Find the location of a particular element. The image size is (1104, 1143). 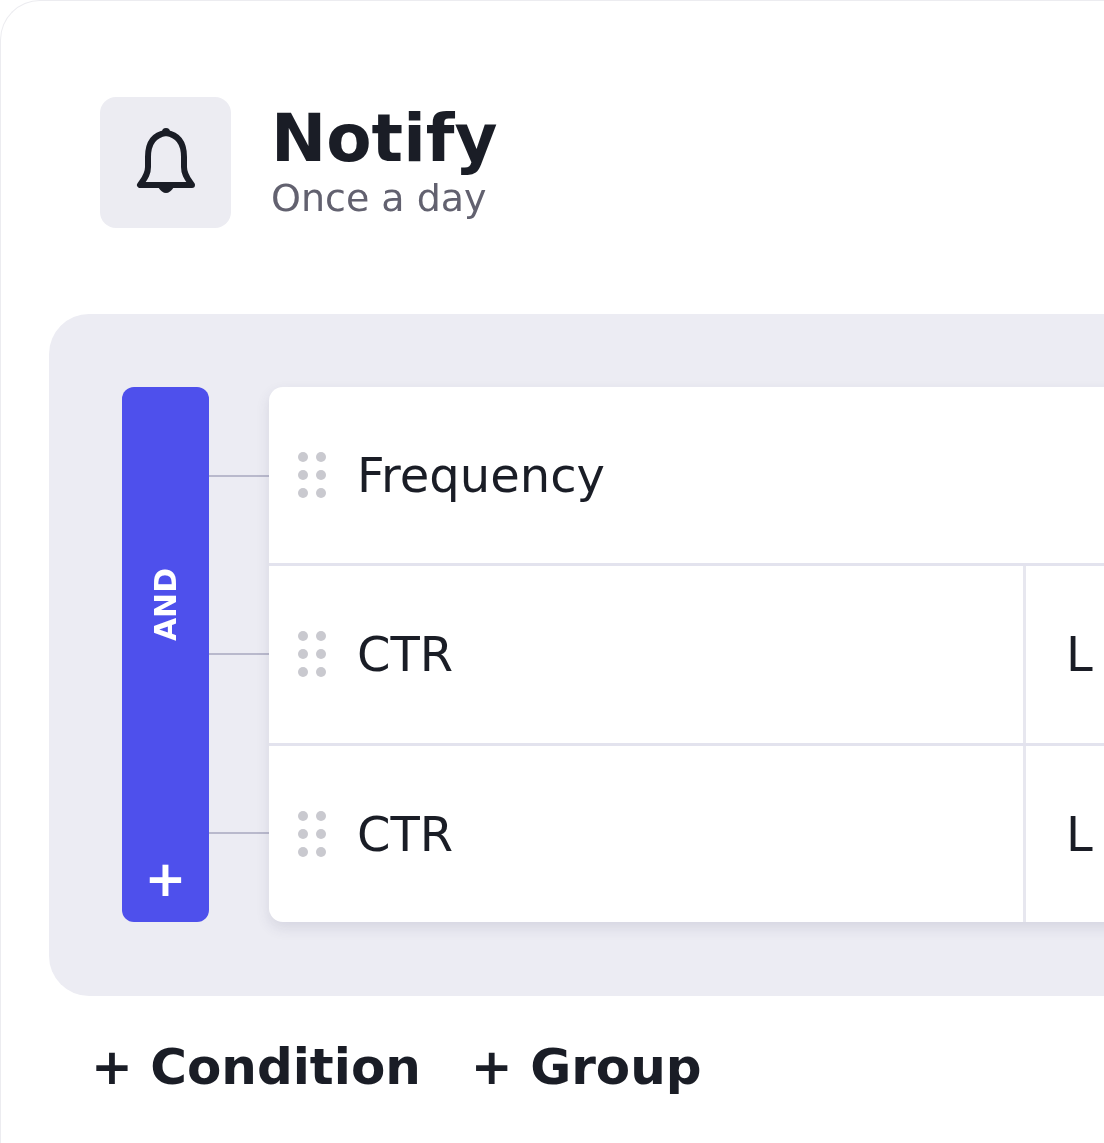

subtitle: Once a day is located at coordinates (379, 199).